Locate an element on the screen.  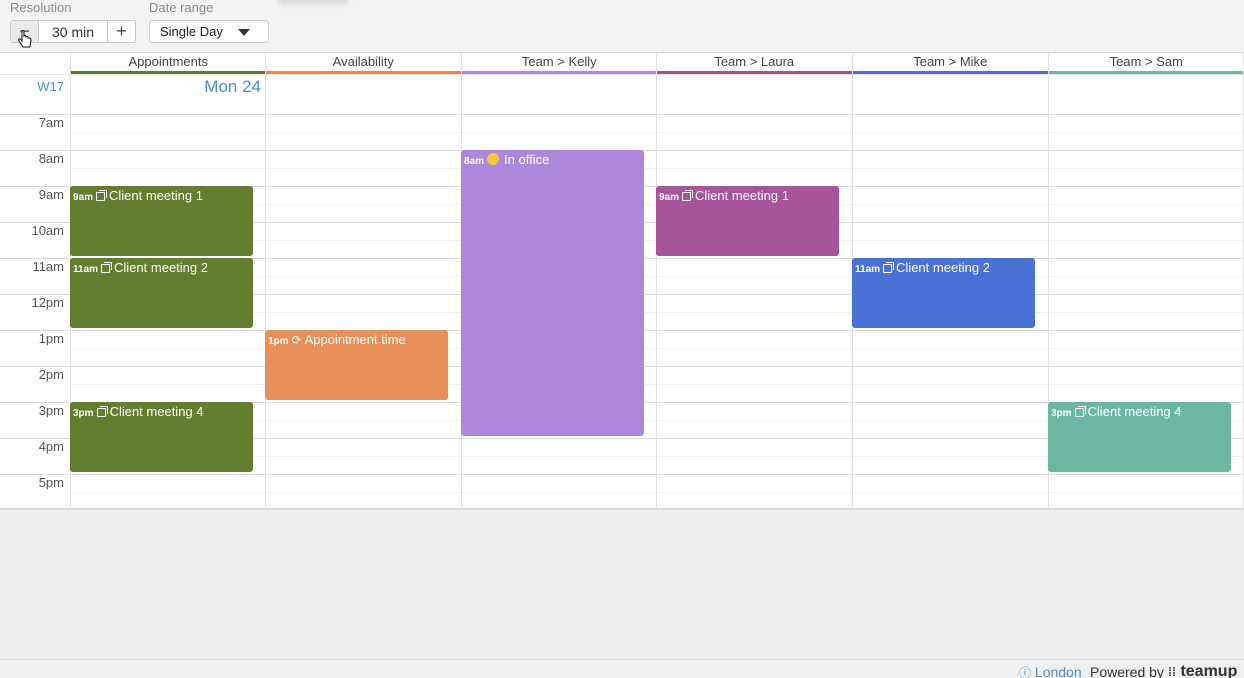
time-label: 3pm is located at coordinates (51, 410).